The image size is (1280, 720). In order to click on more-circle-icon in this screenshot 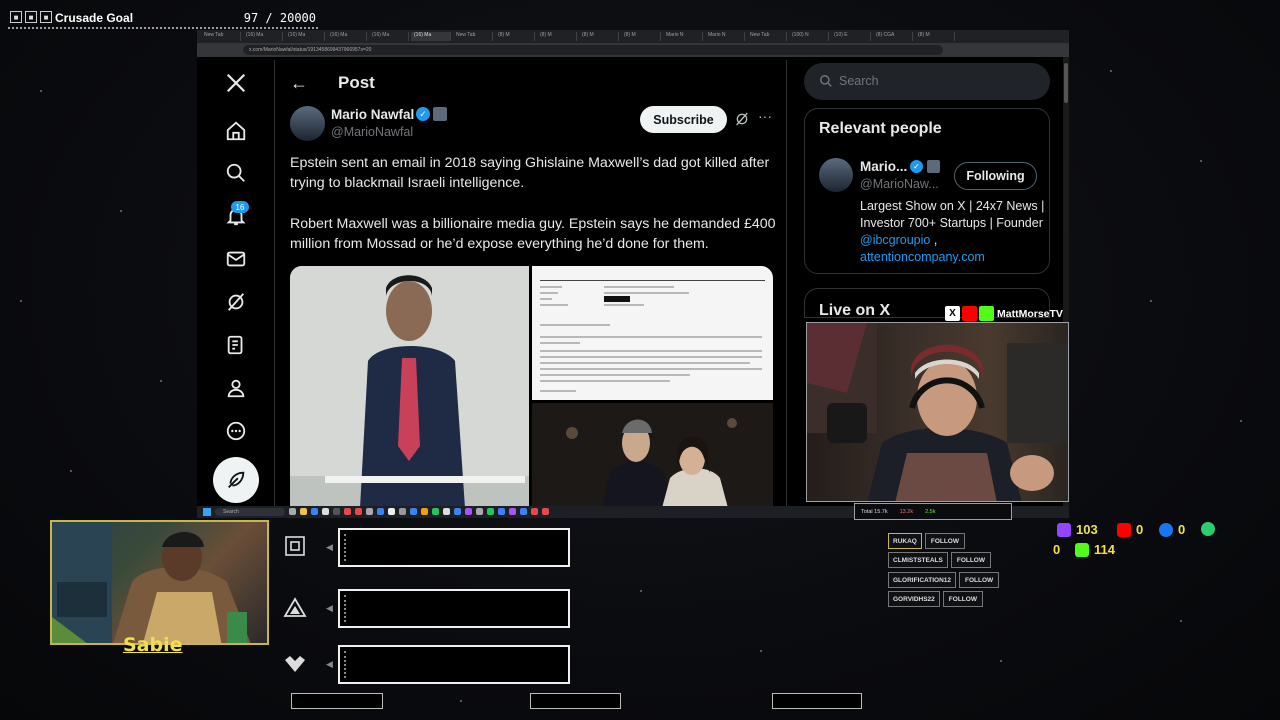, I will do `click(236, 431)`.